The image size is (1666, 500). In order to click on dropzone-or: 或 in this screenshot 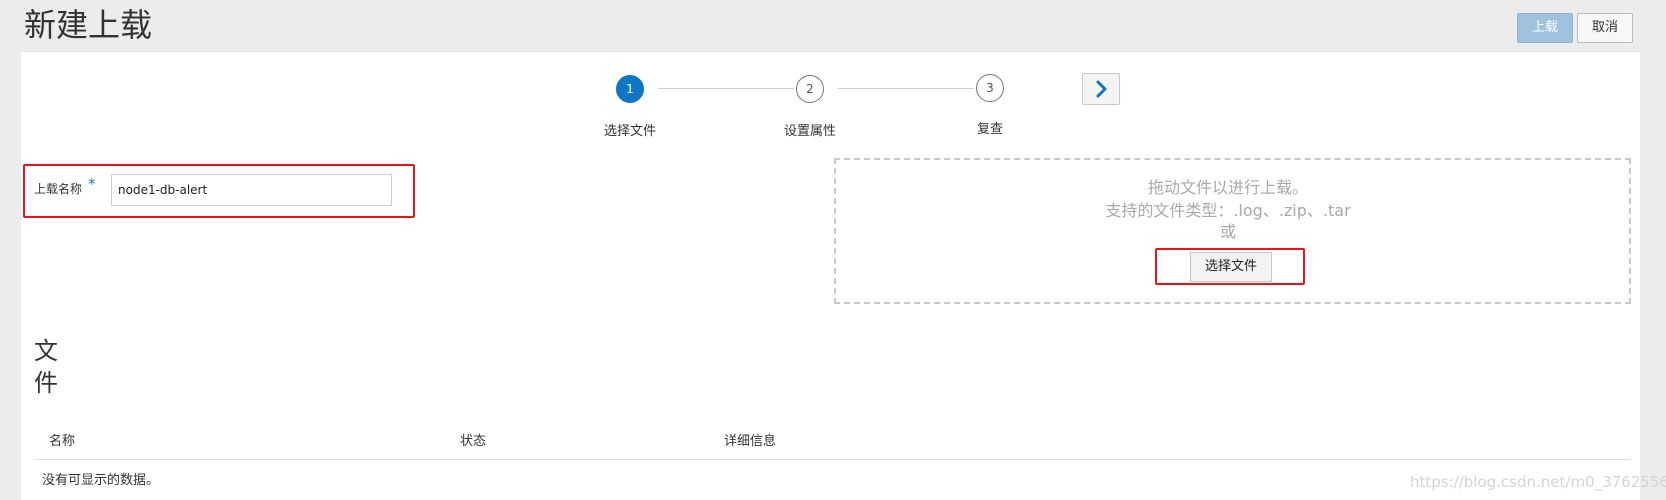, I will do `click(1227, 231)`.